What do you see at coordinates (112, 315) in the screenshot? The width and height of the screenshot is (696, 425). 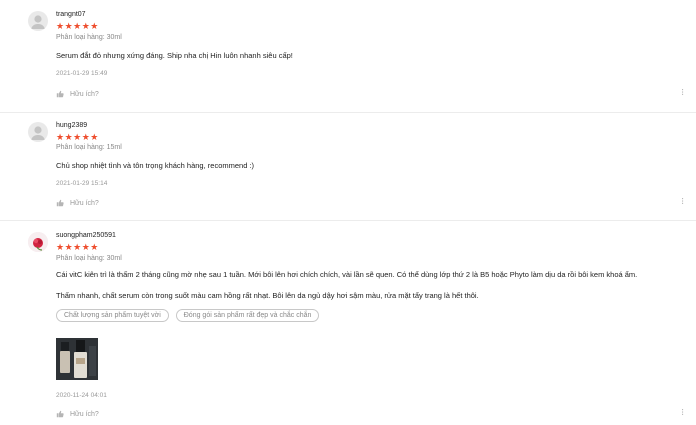 I see `review-tag: Chất lượng sản phẩm tuyệt vời` at bounding box center [112, 315].